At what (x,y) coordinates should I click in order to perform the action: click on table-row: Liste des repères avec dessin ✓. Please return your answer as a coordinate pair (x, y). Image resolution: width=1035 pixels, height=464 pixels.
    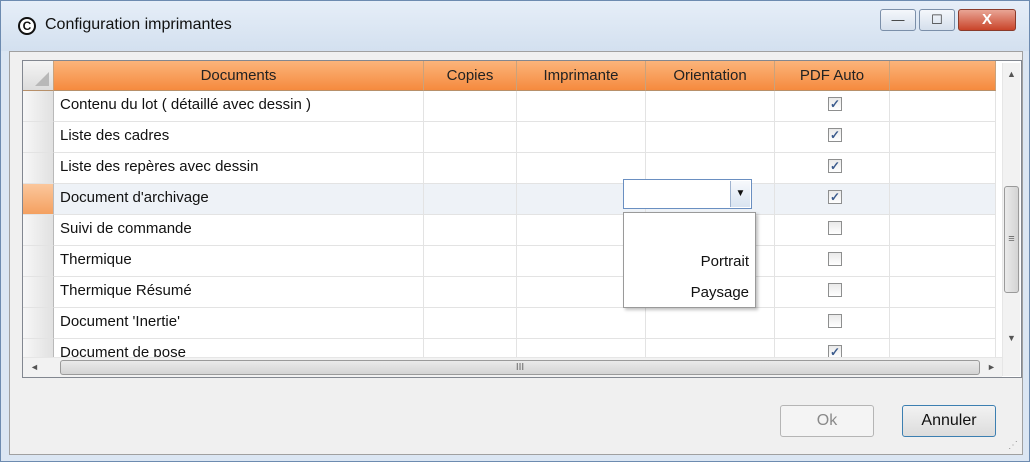
    Looking at the image, I should click on (509, 168).